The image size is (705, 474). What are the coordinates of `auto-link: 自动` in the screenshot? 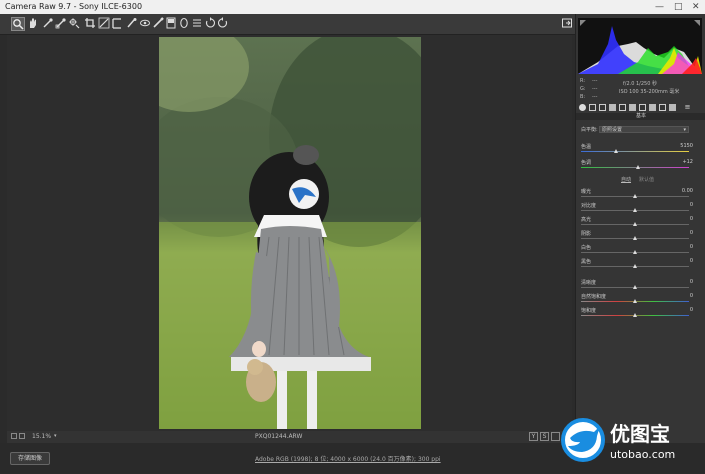 It's located at (626, 179).